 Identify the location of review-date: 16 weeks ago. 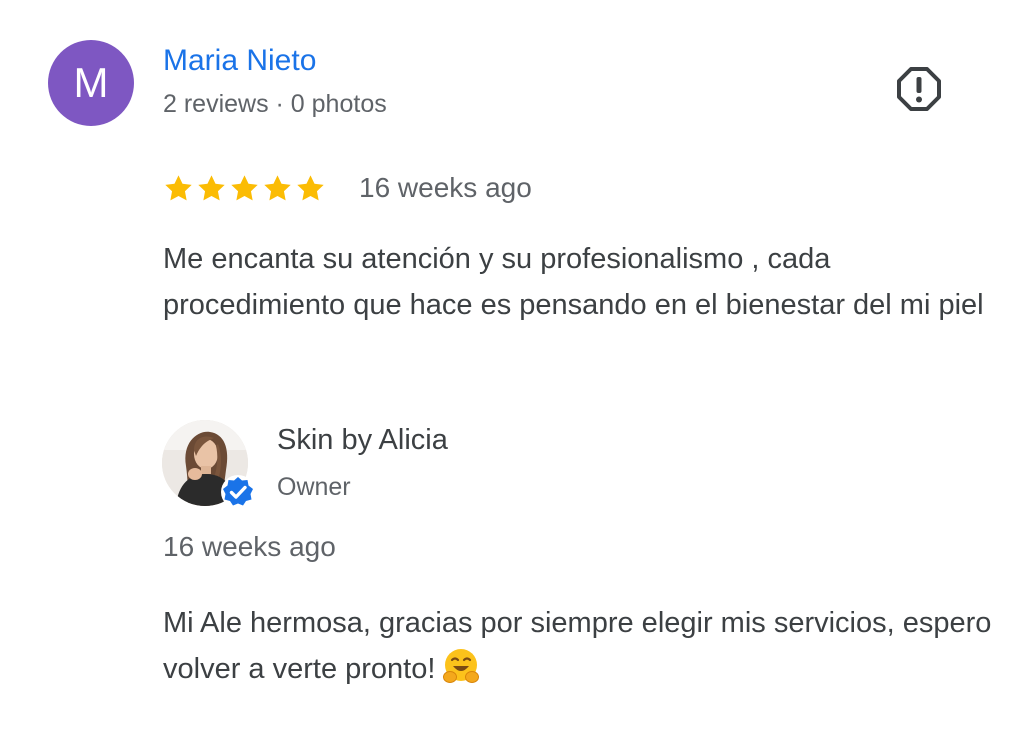
(445, 187).